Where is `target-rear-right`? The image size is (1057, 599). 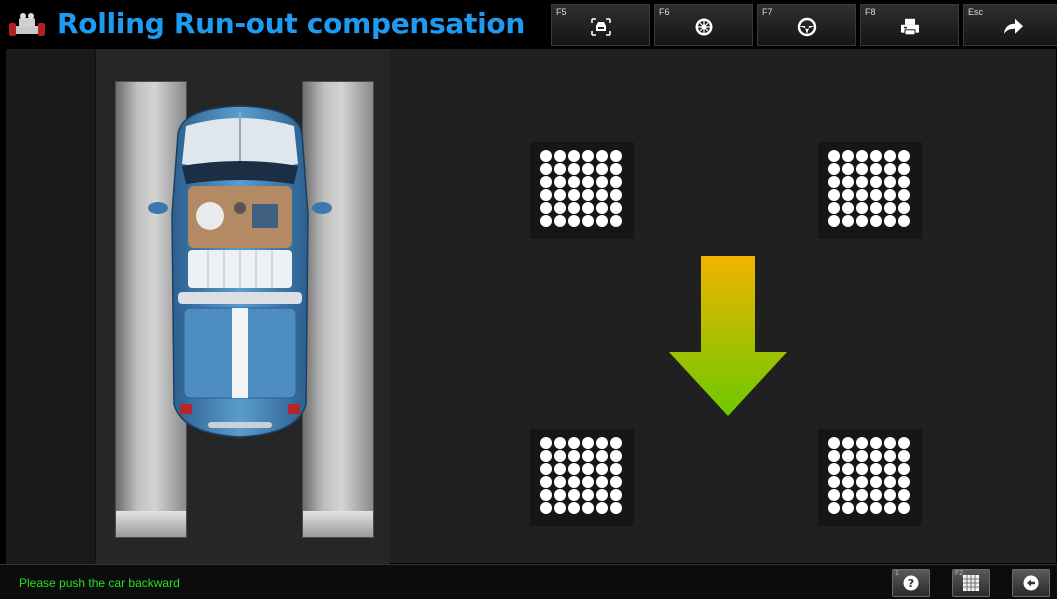 target-rear-right is located at coordinates (870, 477).